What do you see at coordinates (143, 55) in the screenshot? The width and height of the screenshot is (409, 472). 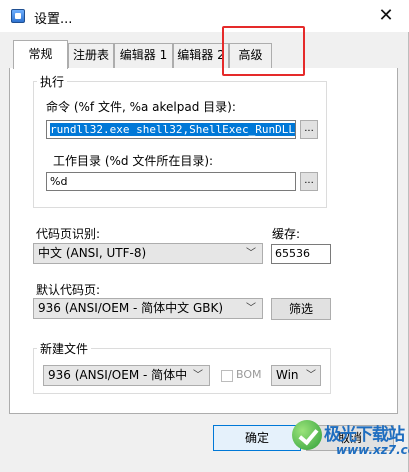 I see `tab-editor-1: 编辑器 1` at bounding box center [143, 55].